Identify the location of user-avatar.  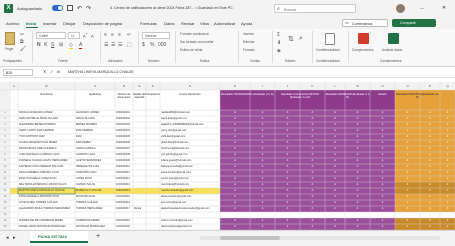
(400, 8).